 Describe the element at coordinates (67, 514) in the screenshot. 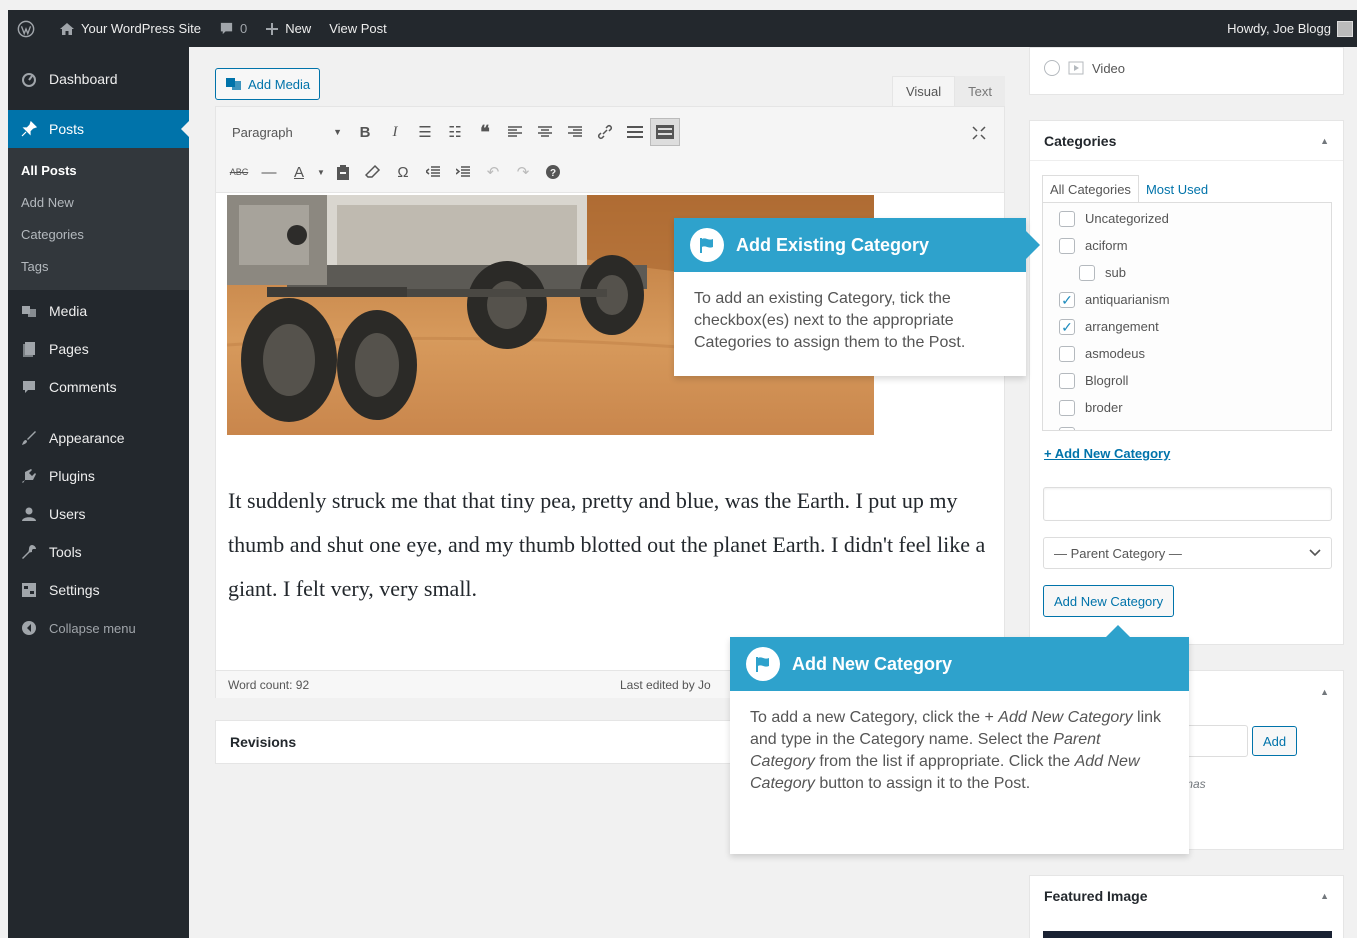

I see `menu-users-label: Users` at that location.